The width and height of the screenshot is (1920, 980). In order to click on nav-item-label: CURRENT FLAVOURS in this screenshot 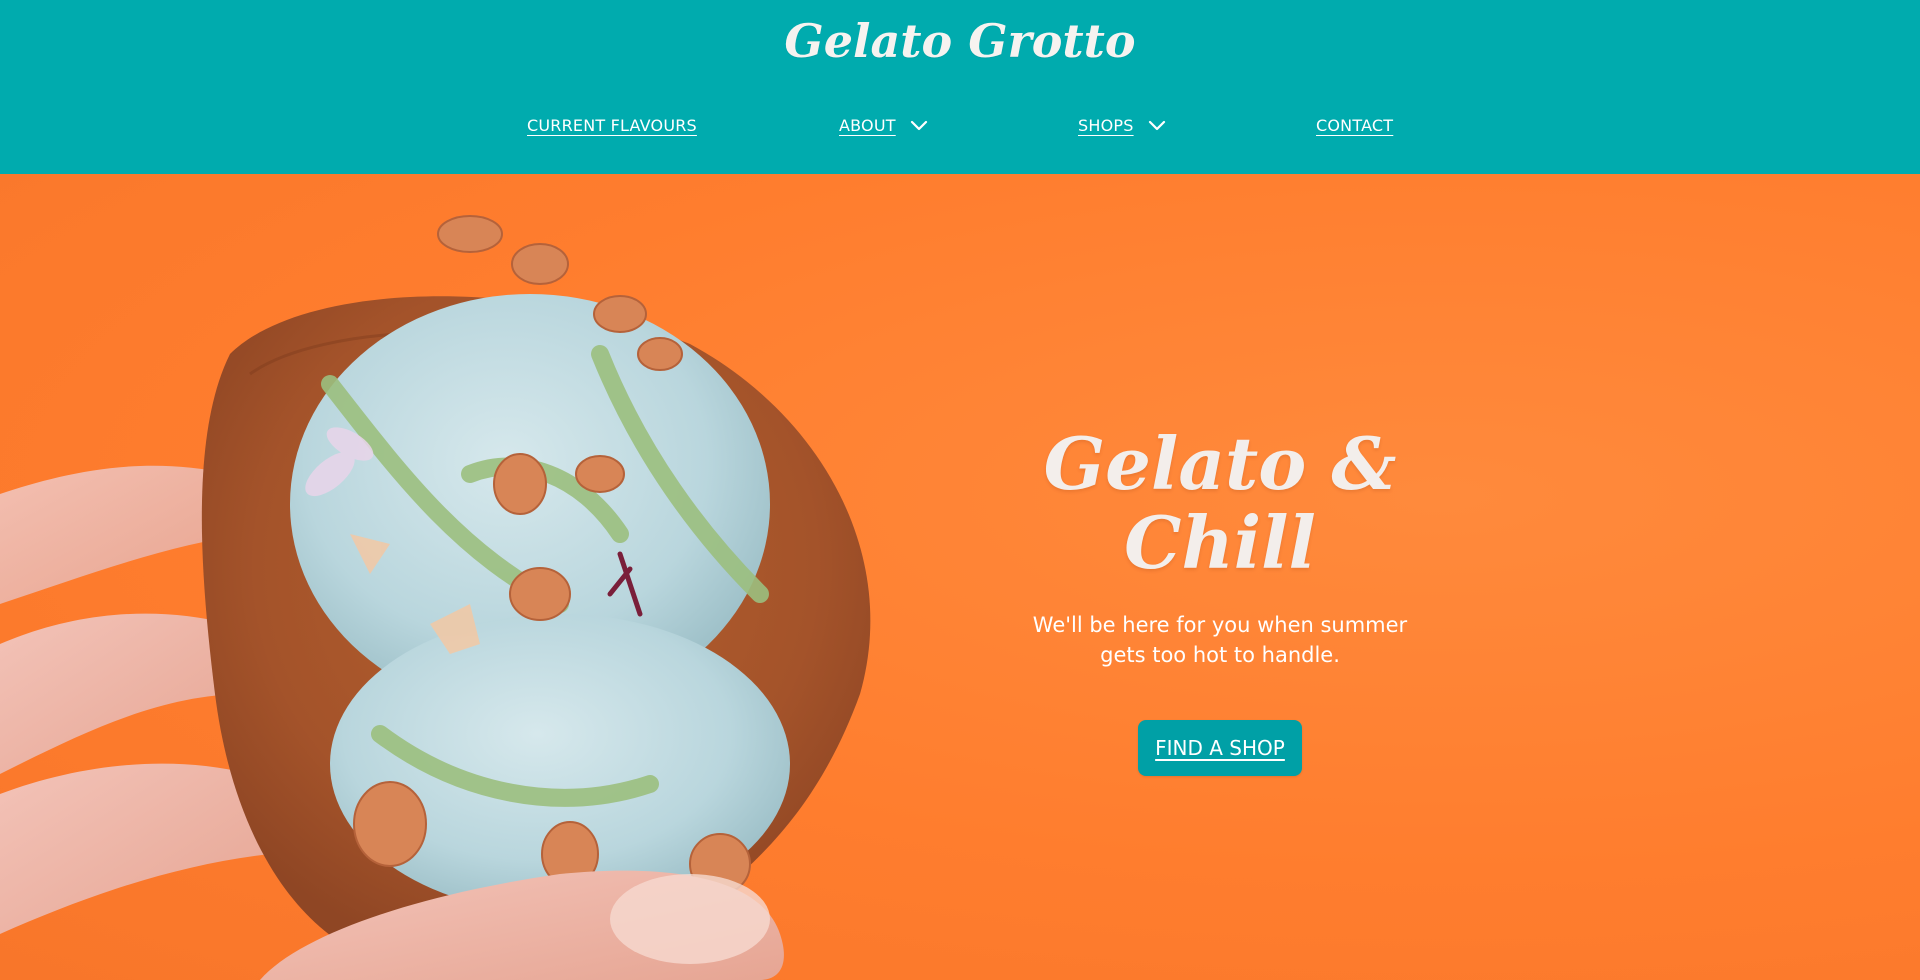, I will do `click(612, 125)`.